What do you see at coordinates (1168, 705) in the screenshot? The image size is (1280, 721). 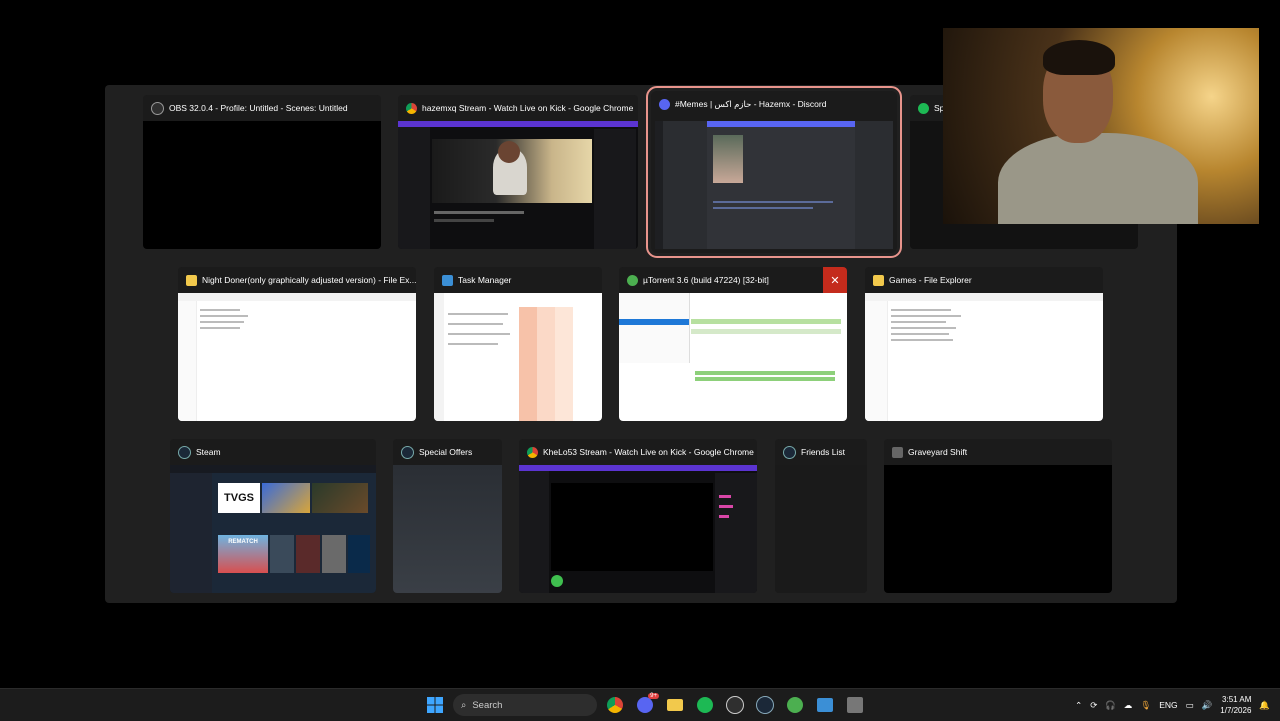 I see `language-indicator: ENG` at bounding box center [1168, 705].